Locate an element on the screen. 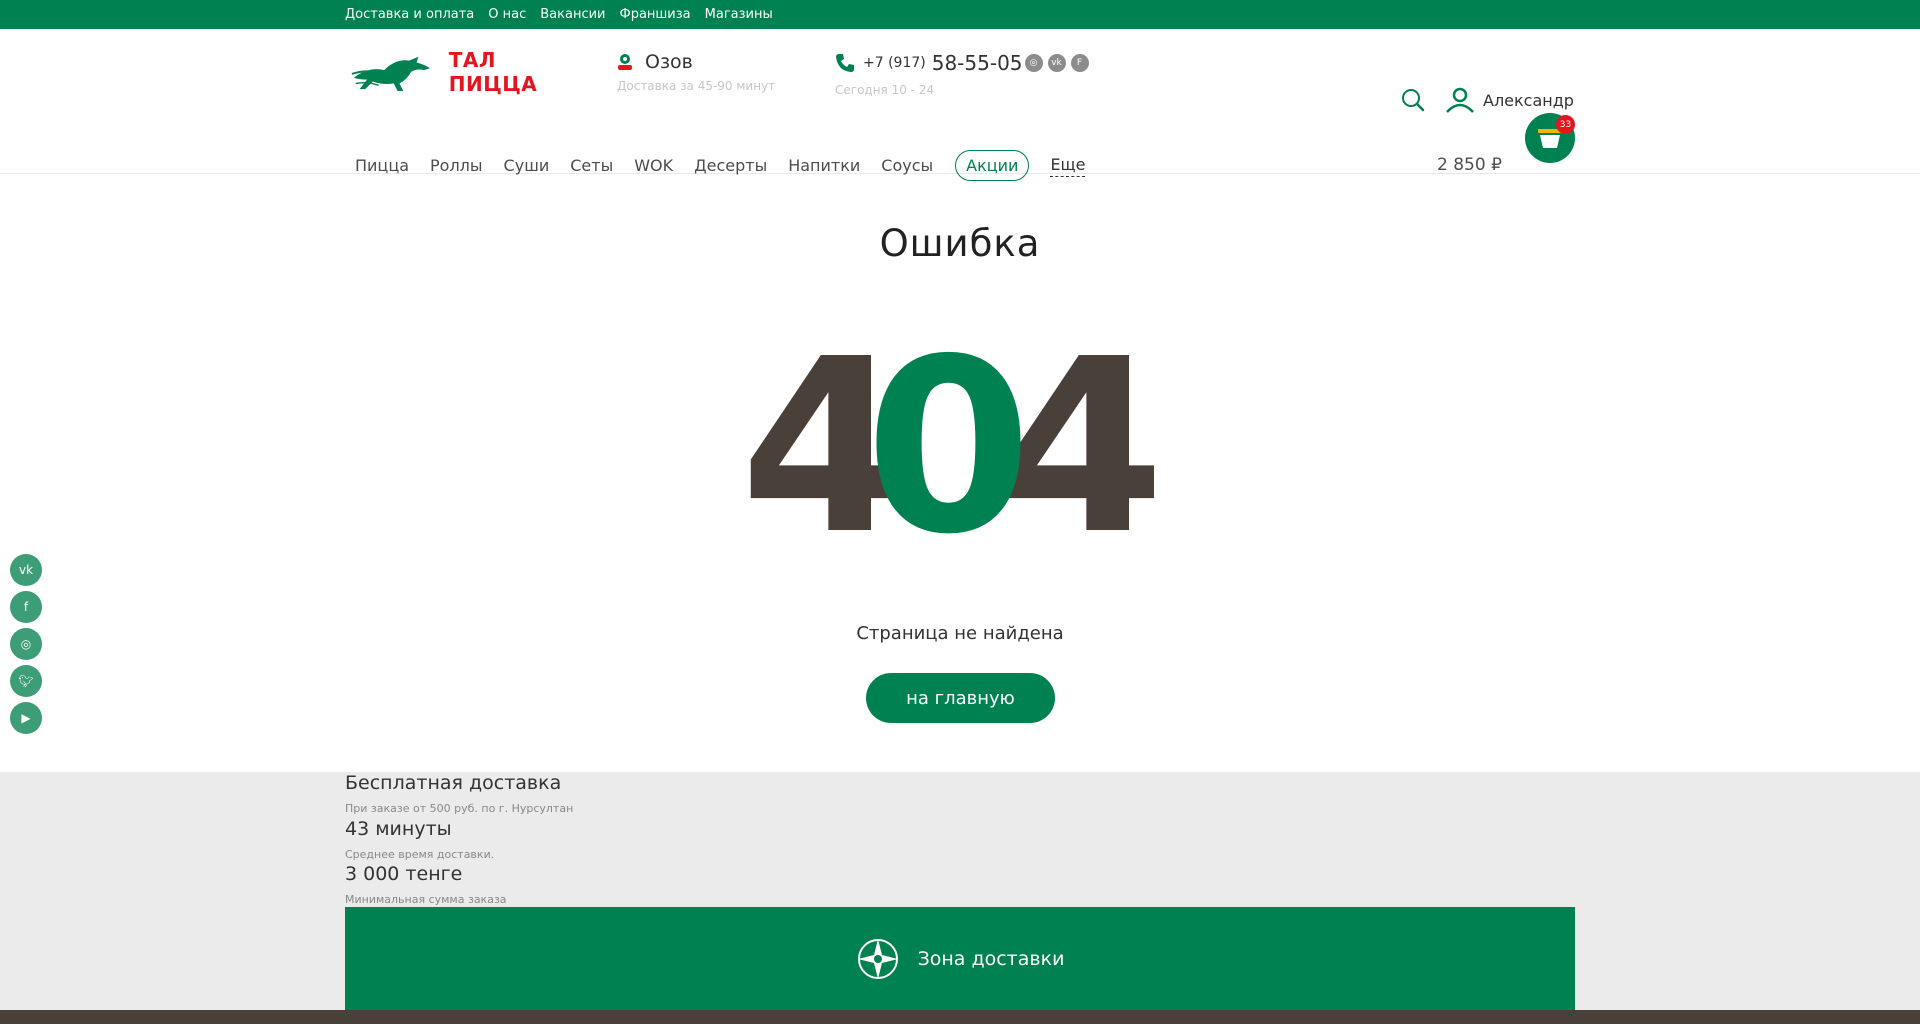 The image size is (1920, 1024). header-socials: ◎ vk F is located at coordinates (1056, 63).